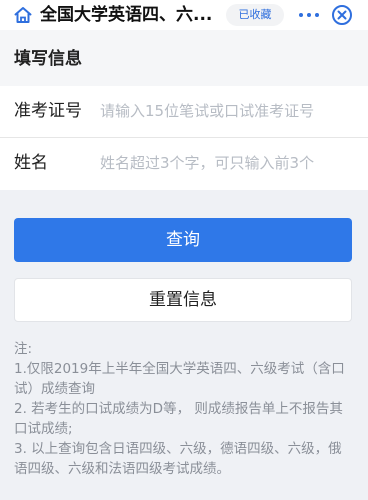 This screenshot has width=368, height=500. What do you see at coordinates (184, 58) in the screenshot?
I see `section-header: 填写信息` at bounding box center [184, 58].